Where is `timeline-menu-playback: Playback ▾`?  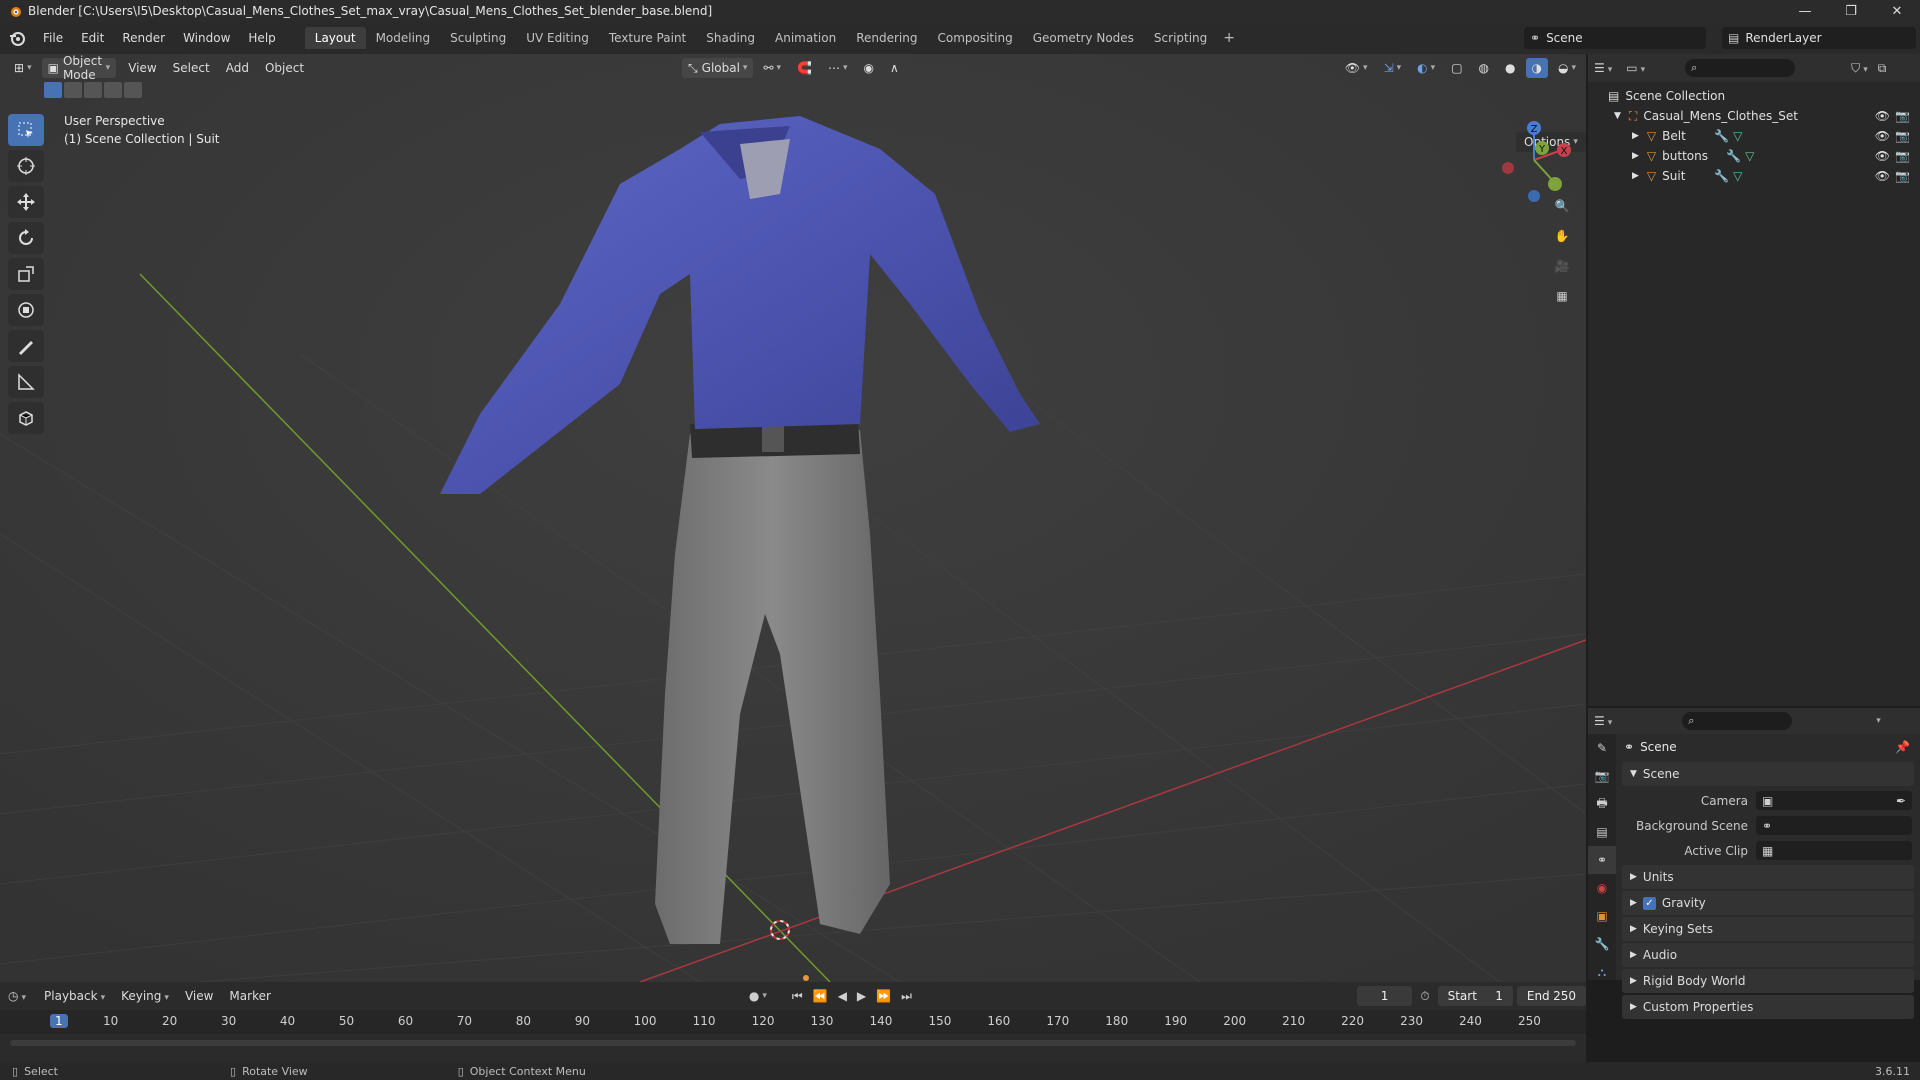
timeline-menu-playback: Playback ▾ is located at coordinates (74, 996).